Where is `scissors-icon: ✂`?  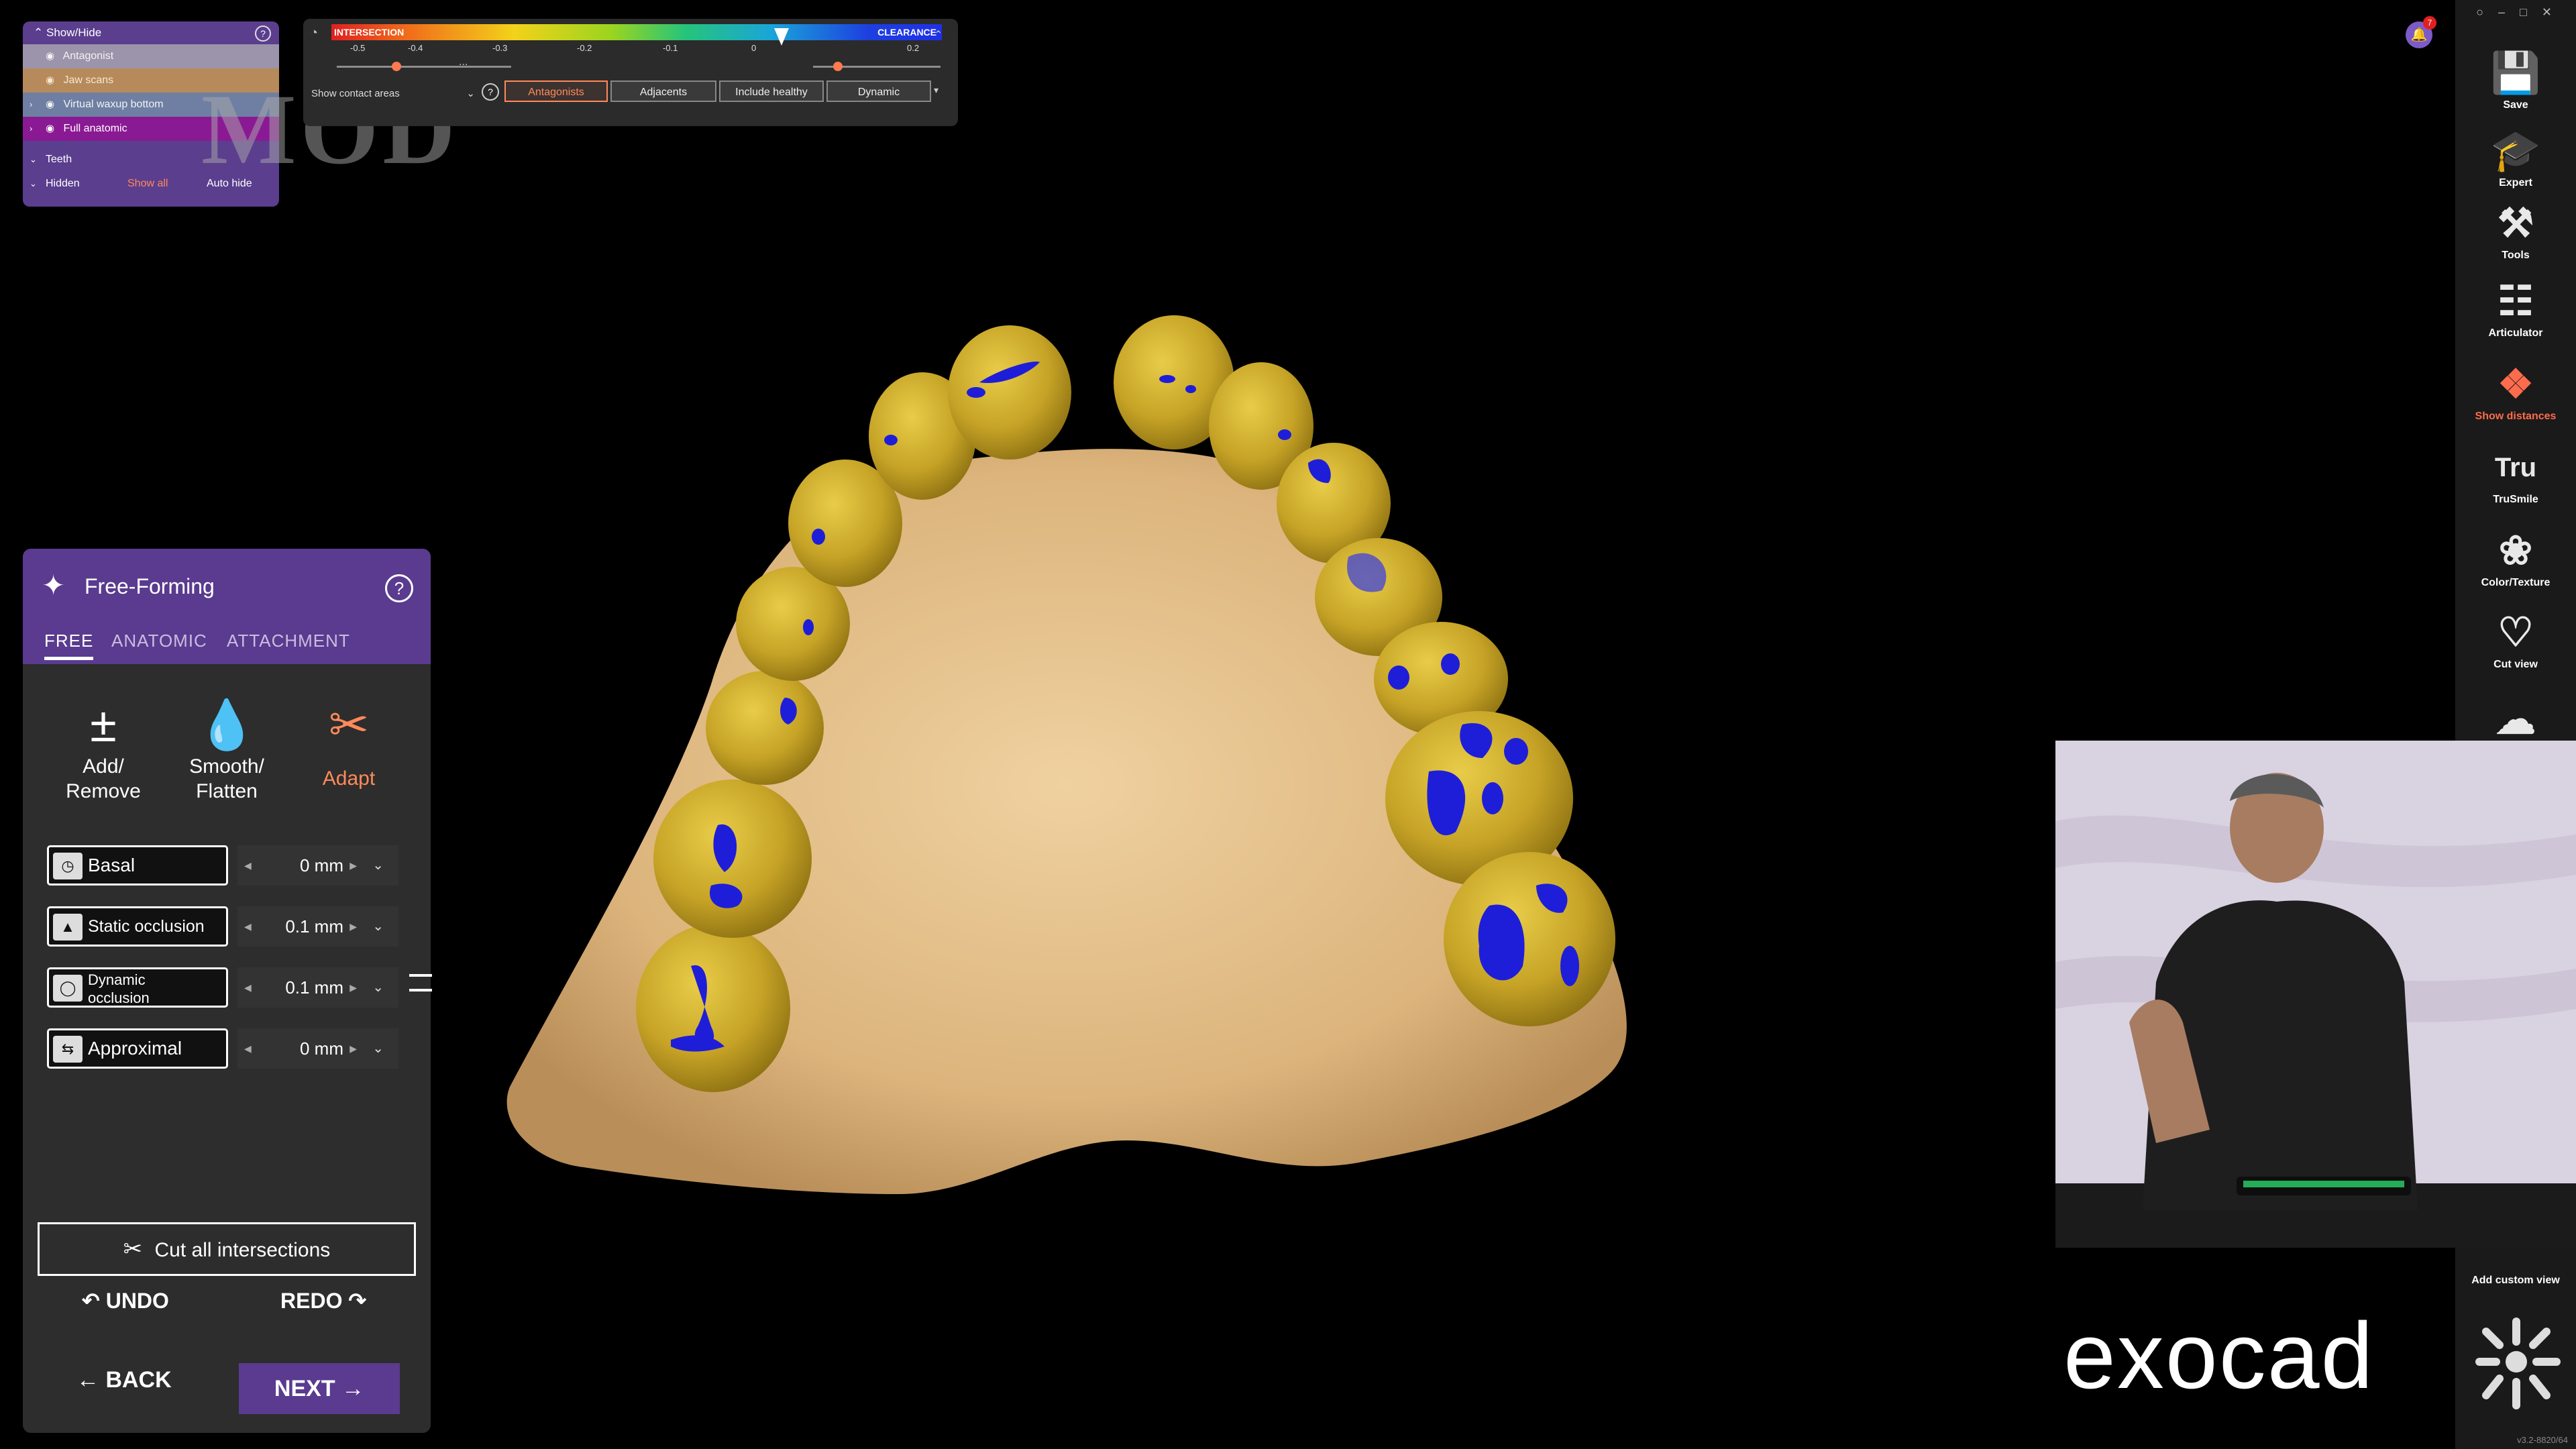
scissors-icon: ✂ is located at coordinates (133, 1249).